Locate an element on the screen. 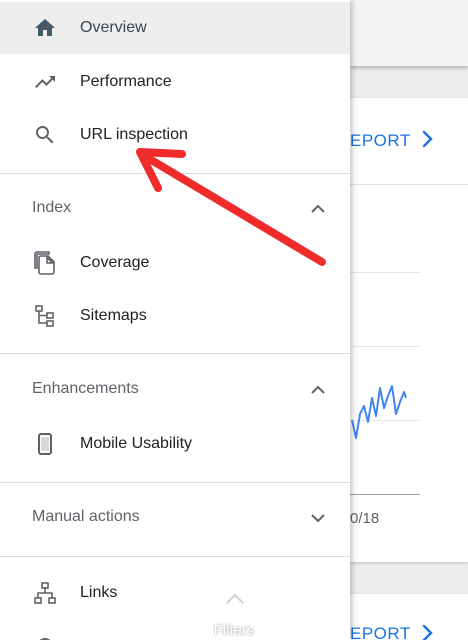  nav-item-label: Performance is located at coordinates (126, 81).